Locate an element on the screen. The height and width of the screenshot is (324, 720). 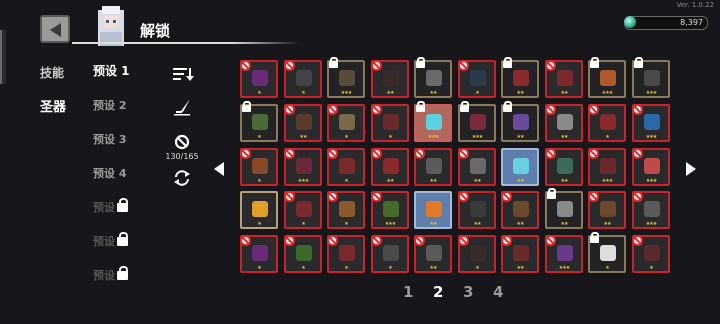
tab-skills: 技能 is located at coordinates (52, 72).